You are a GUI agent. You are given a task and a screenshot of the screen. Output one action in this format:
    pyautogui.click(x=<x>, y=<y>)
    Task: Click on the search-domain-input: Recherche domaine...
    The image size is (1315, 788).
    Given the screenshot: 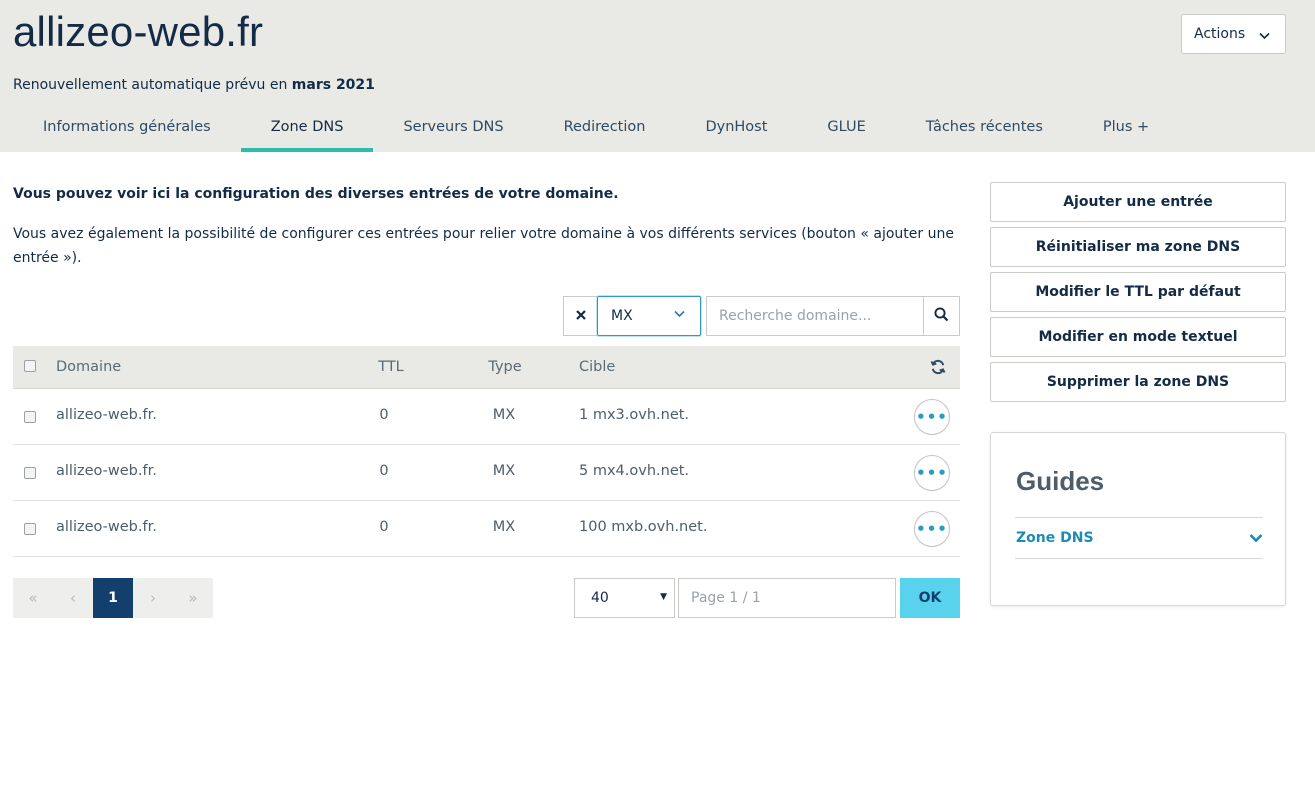 What is the action you would take?
    pyautogui.click(x=815, y=316)
    